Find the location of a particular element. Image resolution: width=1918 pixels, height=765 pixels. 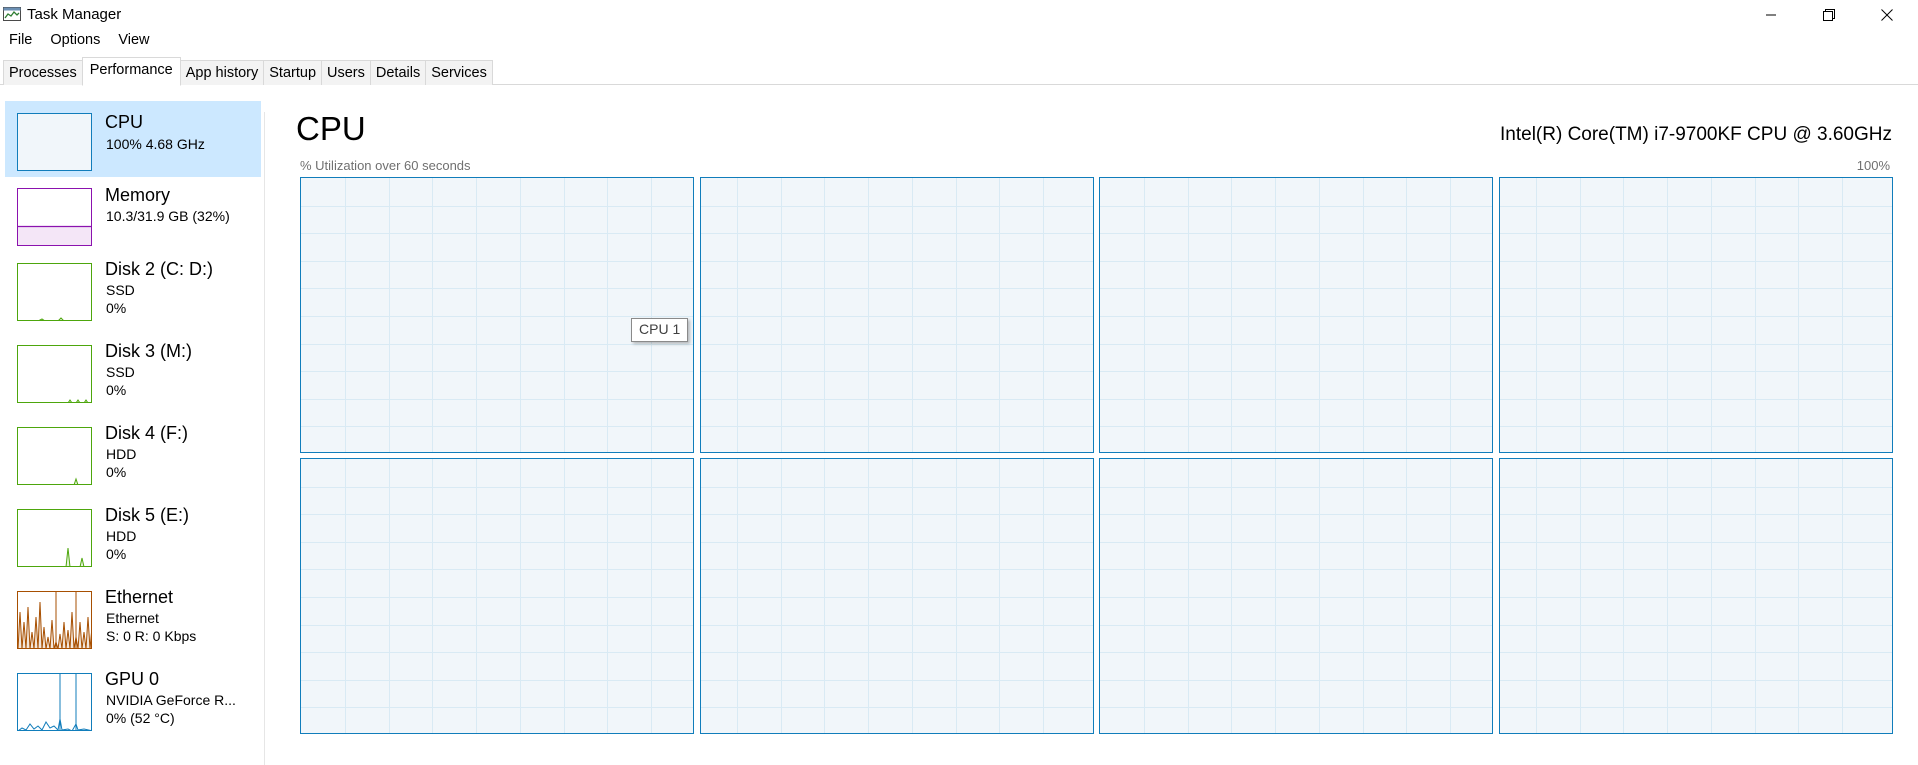

disk-4-thumbnail-graph is located at coordinates (54, 456).